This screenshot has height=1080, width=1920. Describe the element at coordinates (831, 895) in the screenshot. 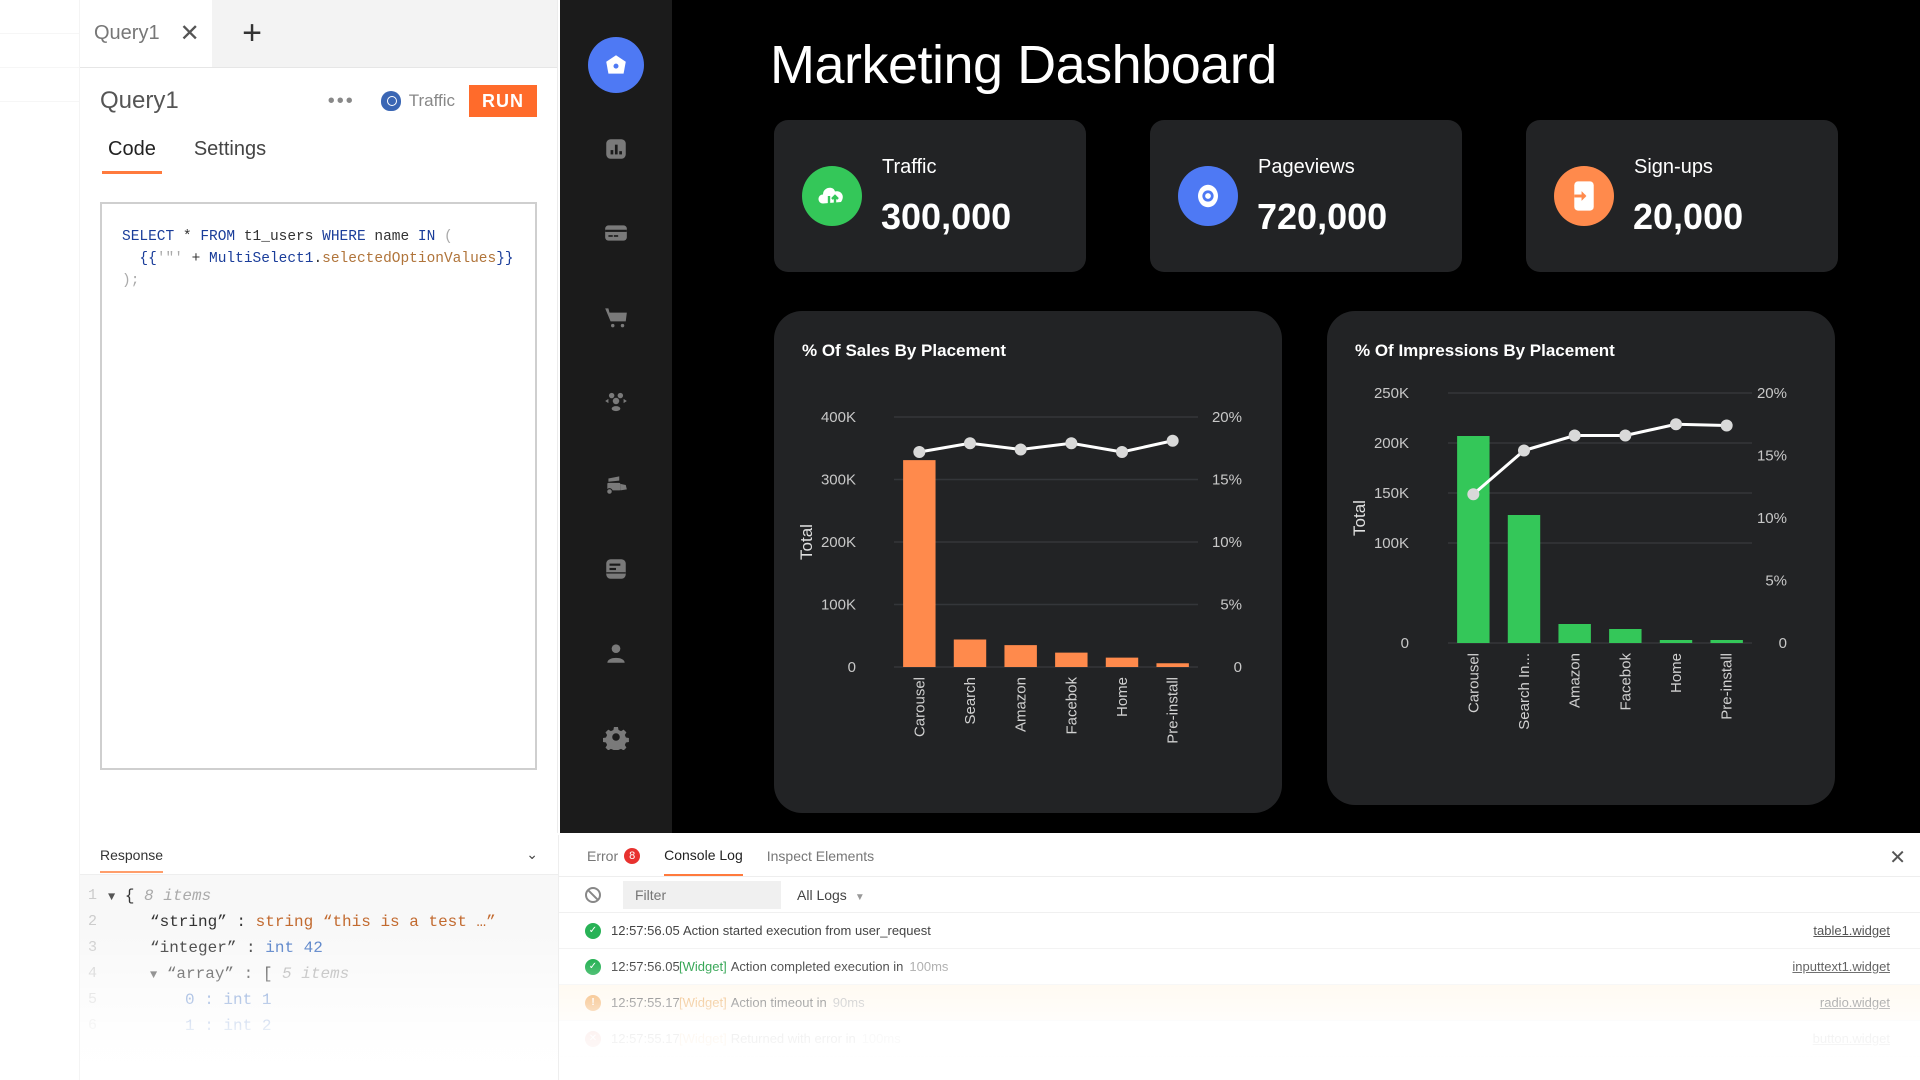

I see `log-level-select: All Logs ▼` at that location.